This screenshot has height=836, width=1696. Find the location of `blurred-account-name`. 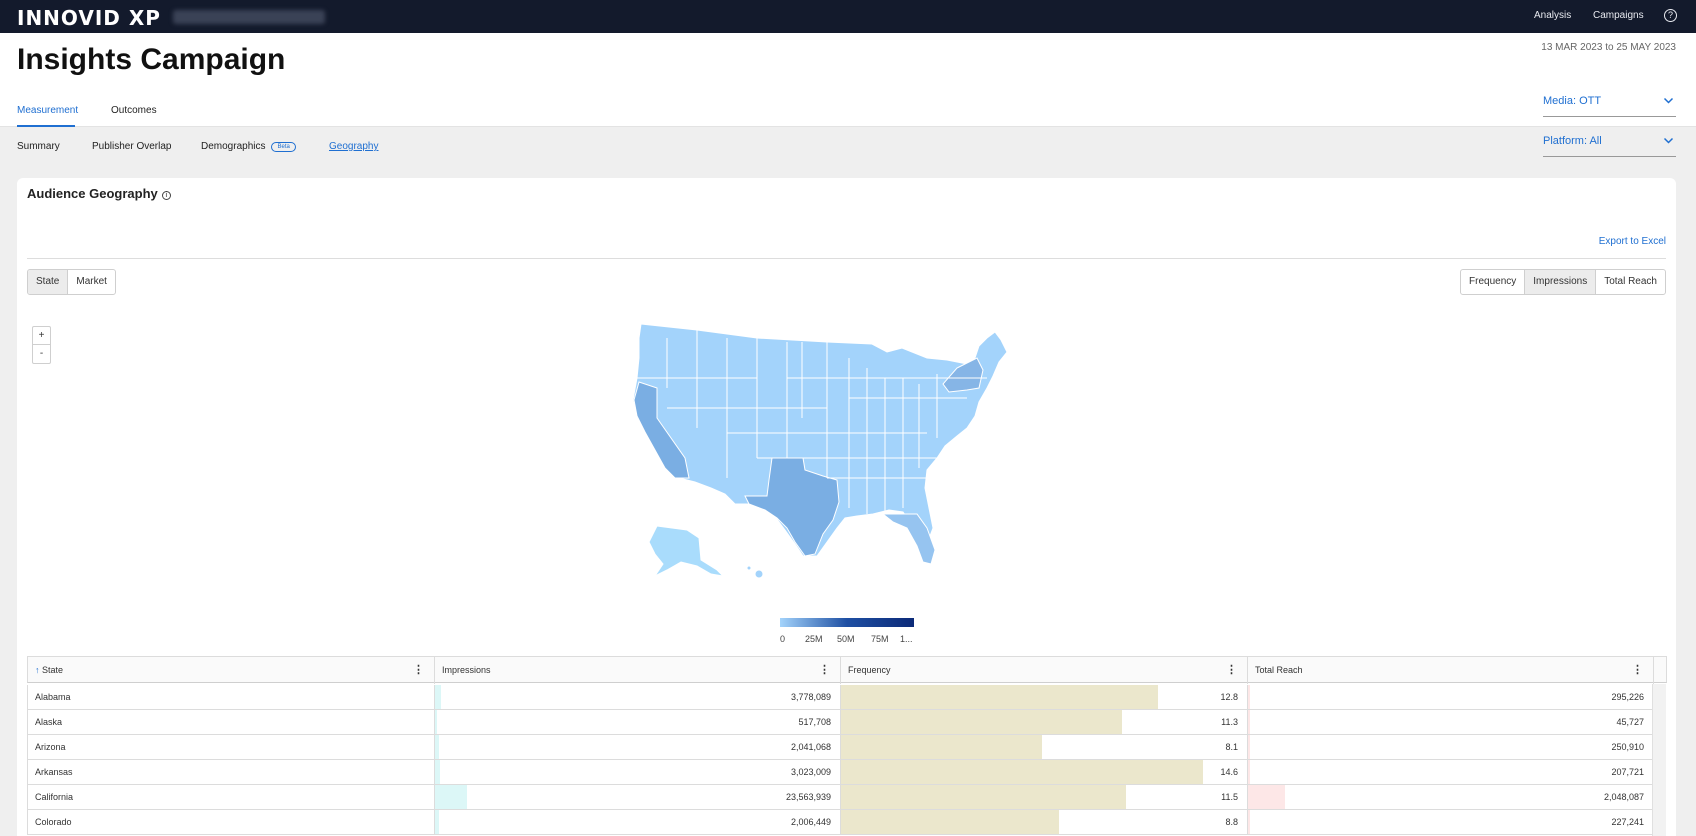

blurred-account-name is located at coordinates (249, 17).